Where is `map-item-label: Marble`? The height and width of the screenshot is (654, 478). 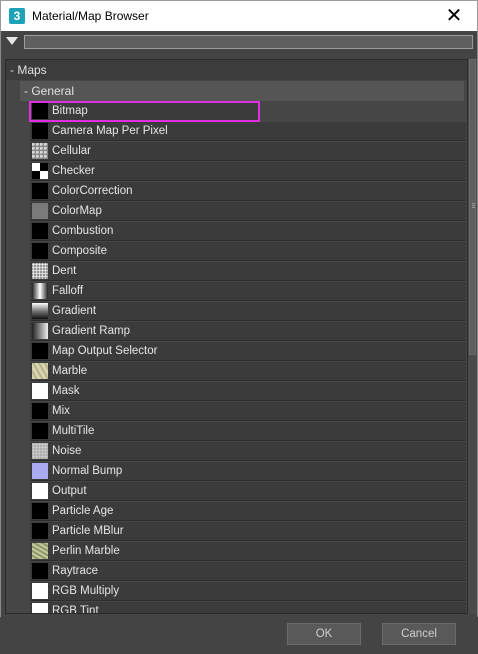
map-item-label: Marble is located at coordinates (70, 371).